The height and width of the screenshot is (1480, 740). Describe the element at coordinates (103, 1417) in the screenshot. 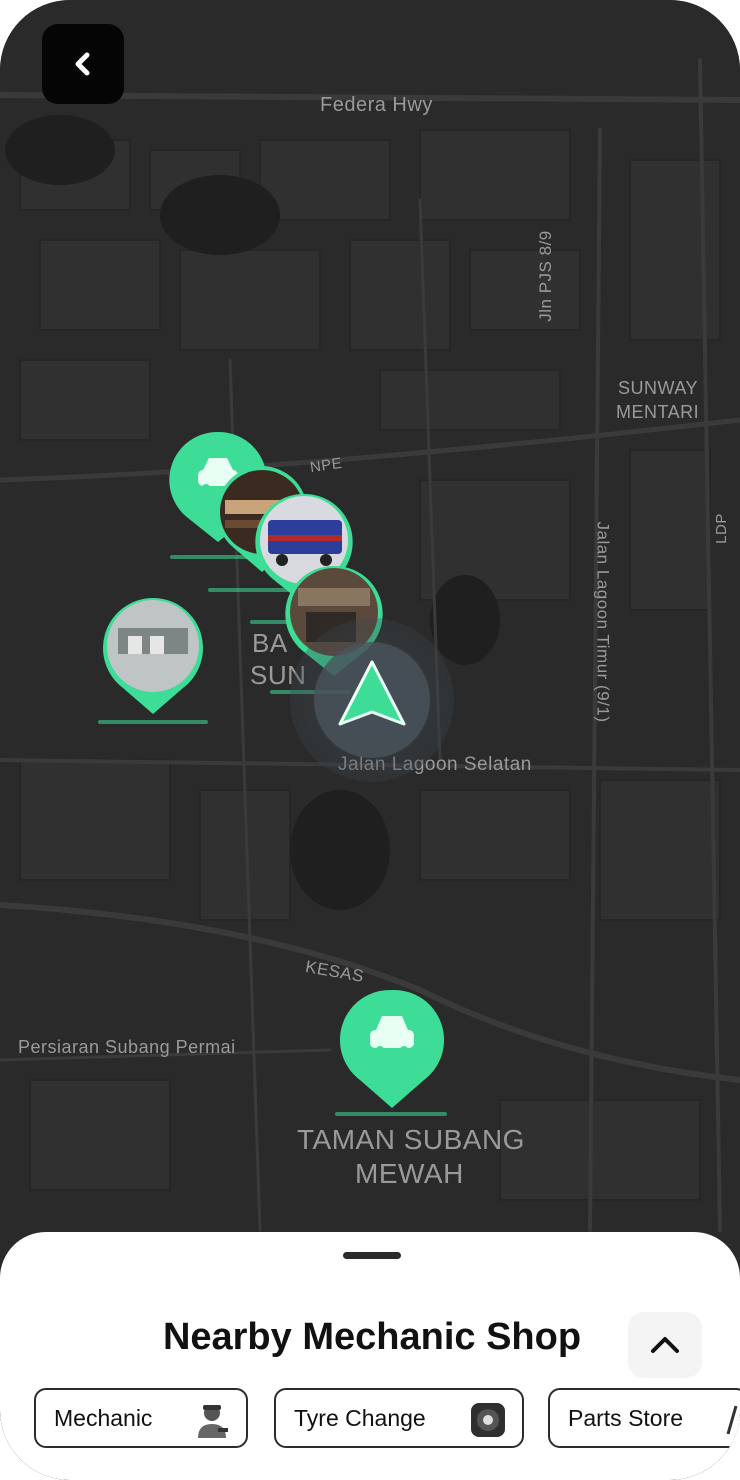

I see `chip-label: Mechanic` at that location.